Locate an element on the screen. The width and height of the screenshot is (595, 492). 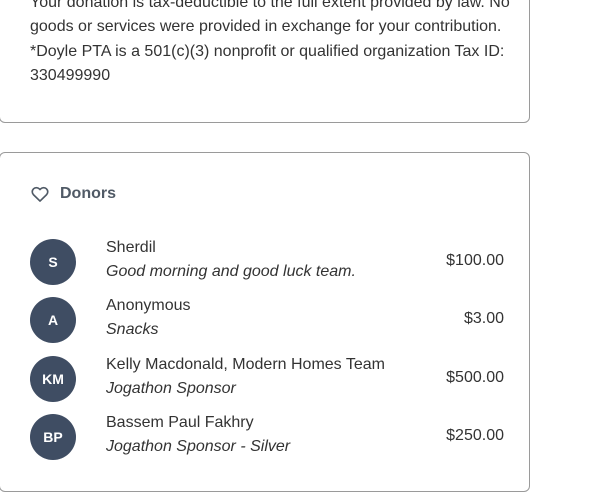
donor-name: Anonymous is located at coordinates (148, 305).